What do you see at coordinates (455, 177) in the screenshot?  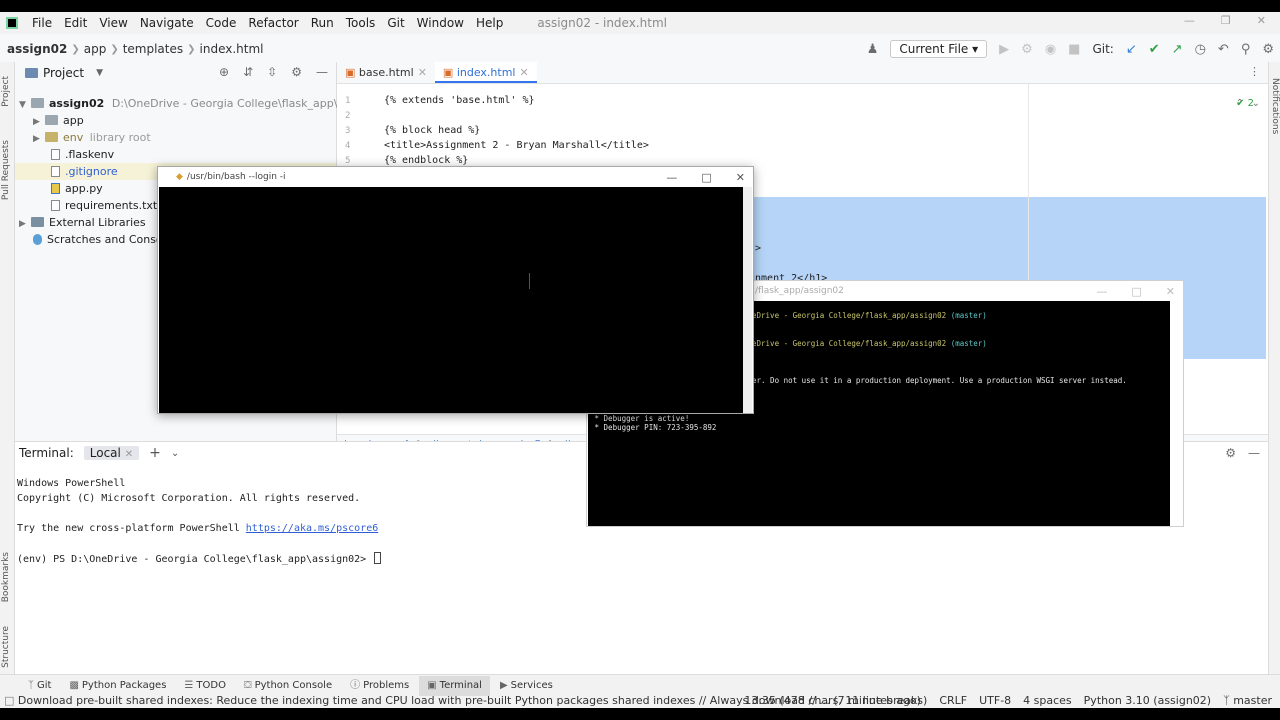 I see `bash-window-title: ◆ /usr/bin/bash --login -i` at bounding box center [455, 177].